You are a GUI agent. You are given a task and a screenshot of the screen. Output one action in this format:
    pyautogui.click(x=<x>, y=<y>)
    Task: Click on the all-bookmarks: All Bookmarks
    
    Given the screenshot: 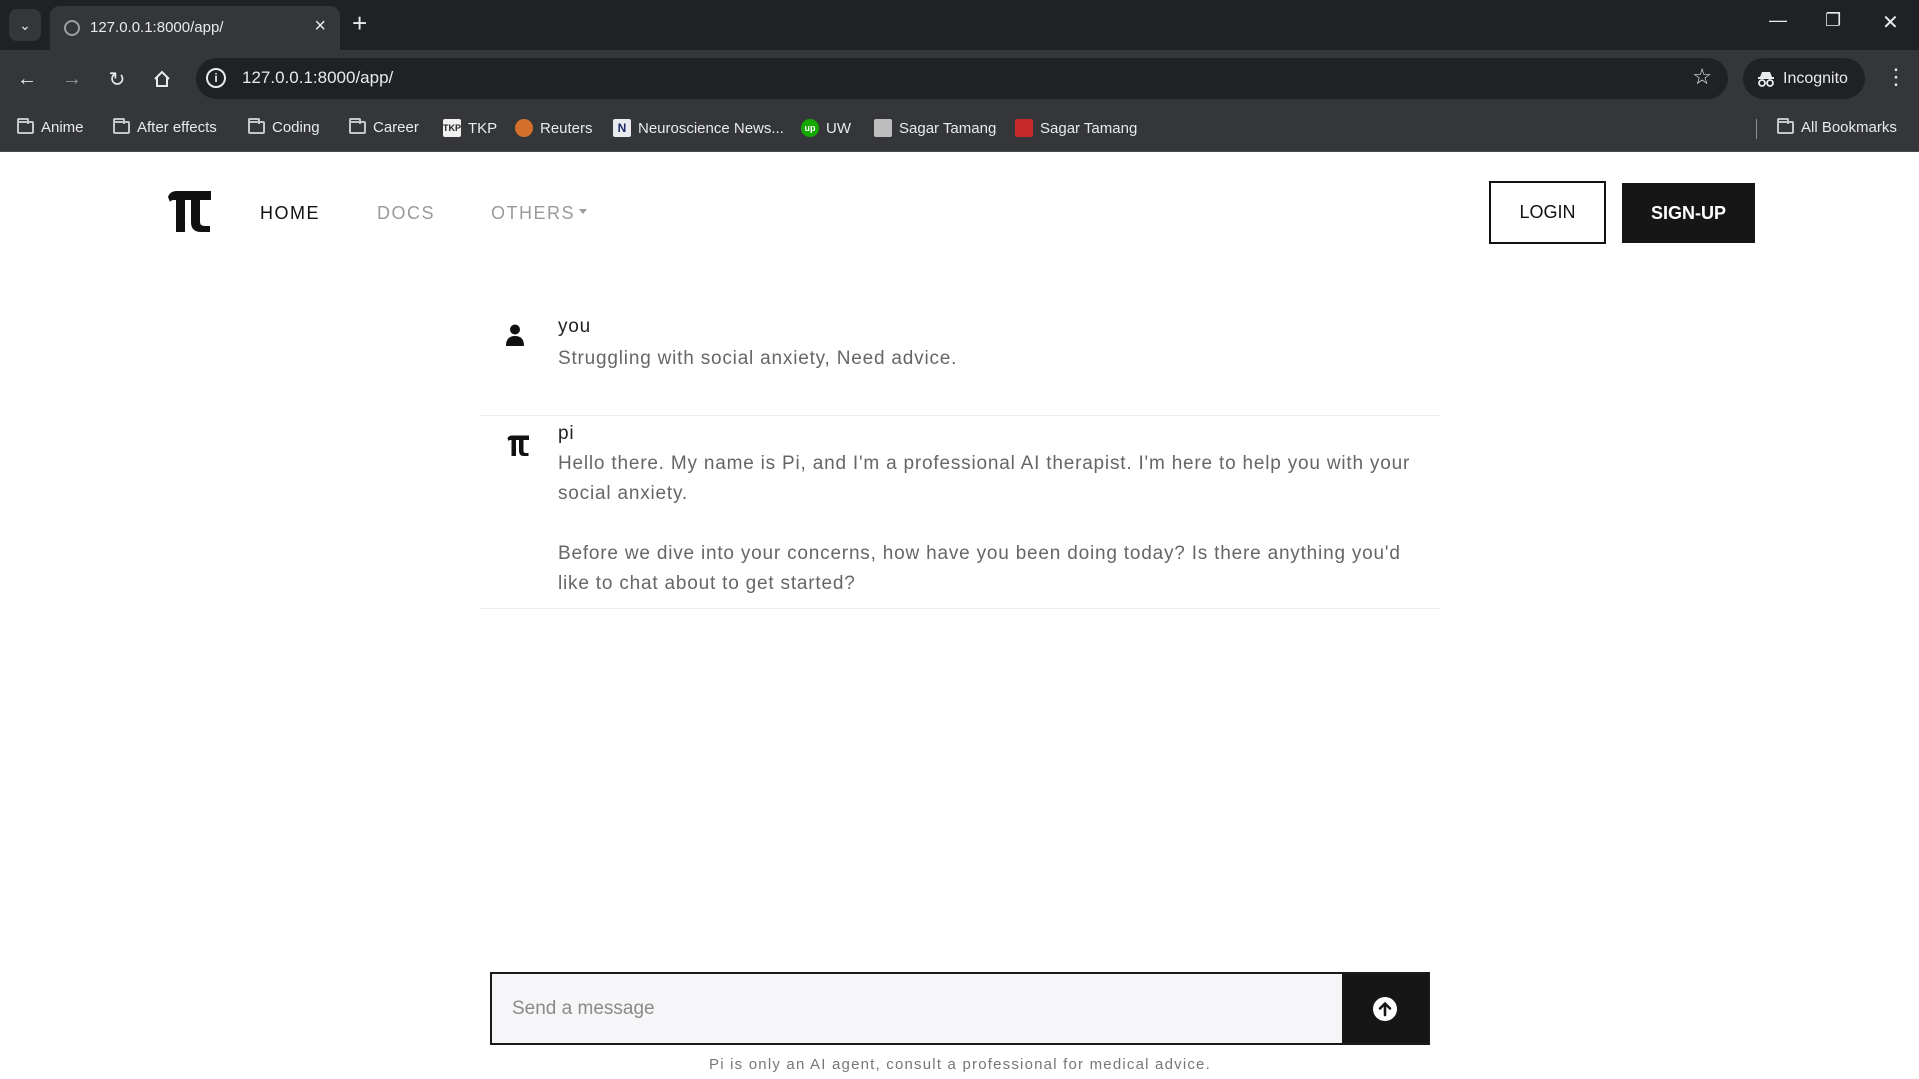 What is the action you would take?
    pyautogui.click(x=1837, y=127)
    